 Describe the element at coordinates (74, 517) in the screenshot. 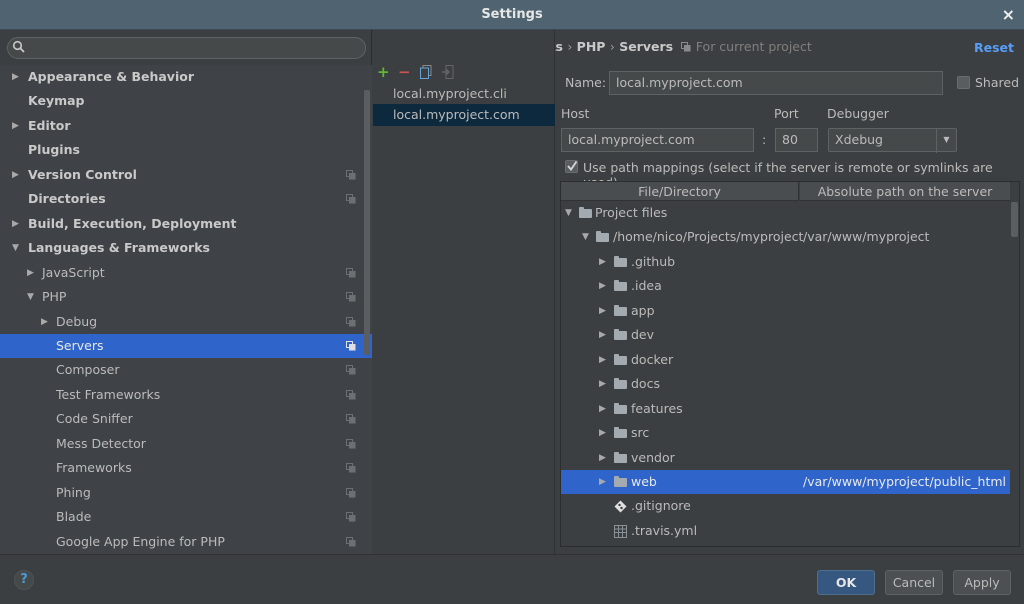

I see `sidebar-item-label: Blade` at that location.